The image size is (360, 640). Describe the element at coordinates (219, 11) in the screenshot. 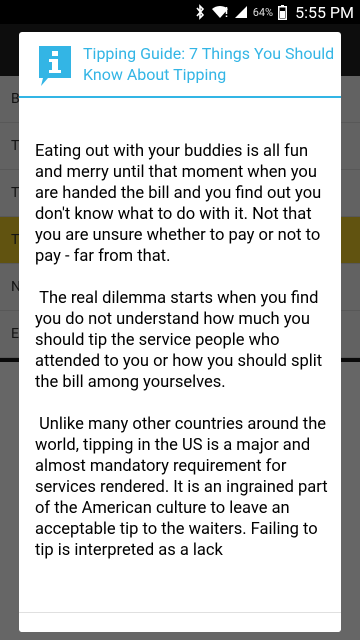

I see `wifi-icon` at that location.